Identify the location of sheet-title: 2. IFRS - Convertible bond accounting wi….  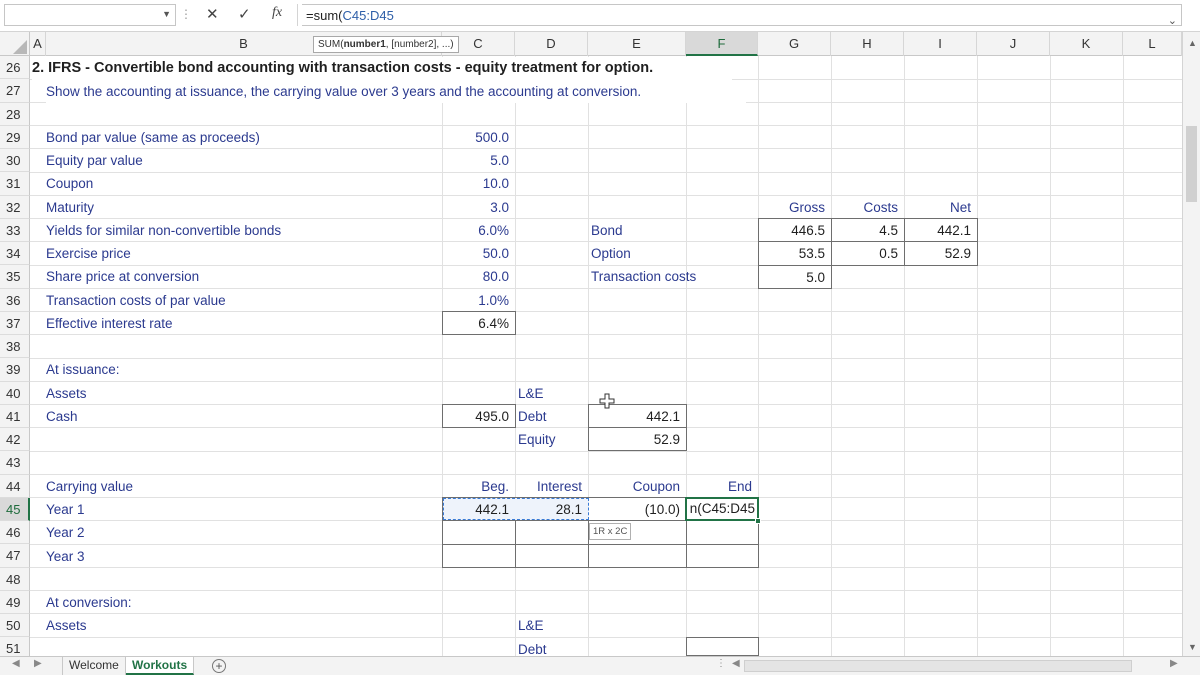
(382, 69).